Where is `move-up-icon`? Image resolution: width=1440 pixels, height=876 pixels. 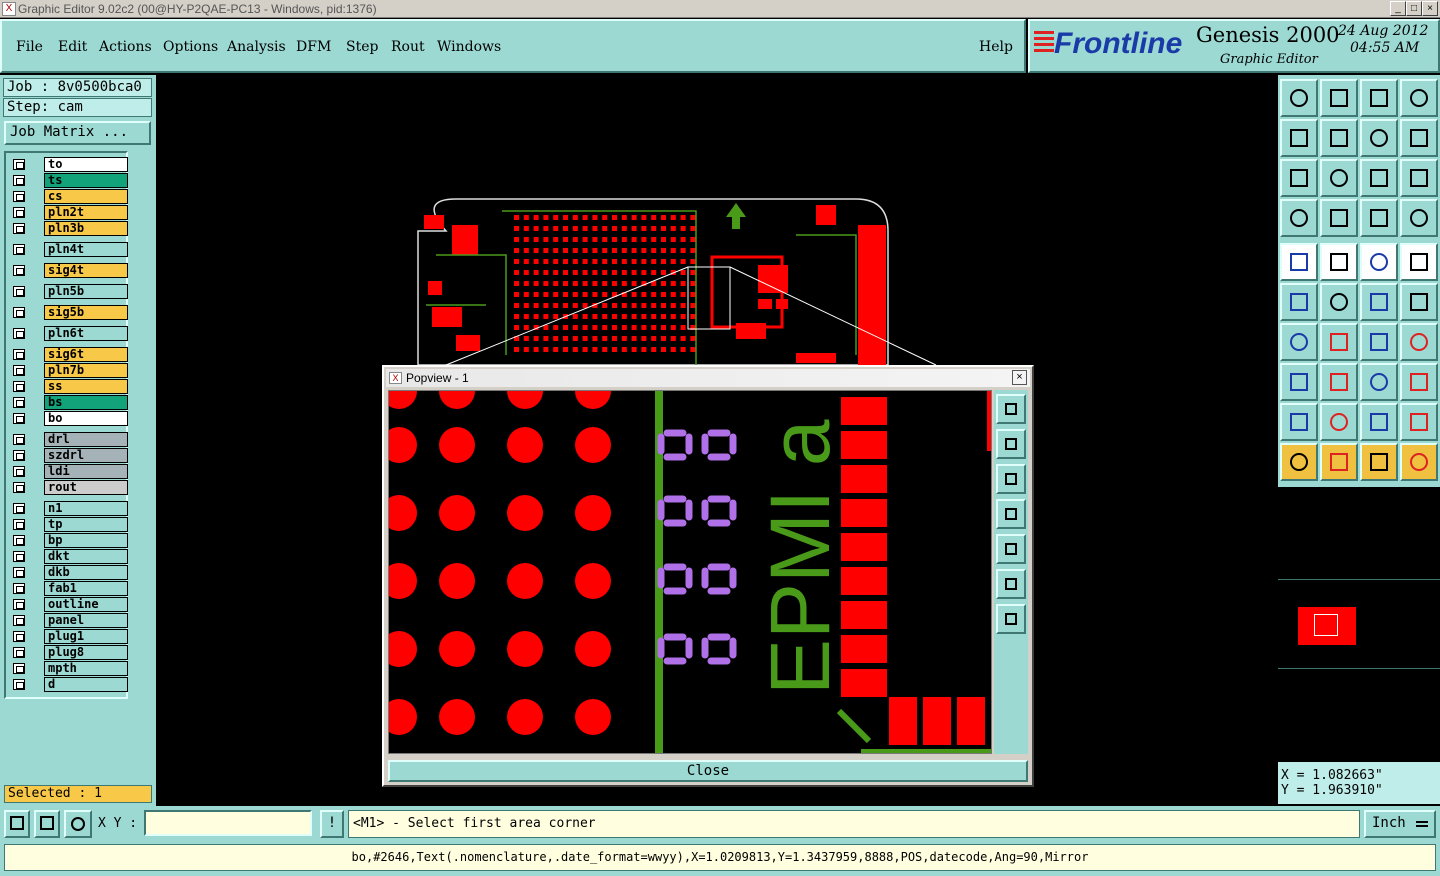
move-up-icon is located at coordinates (1299, 98).